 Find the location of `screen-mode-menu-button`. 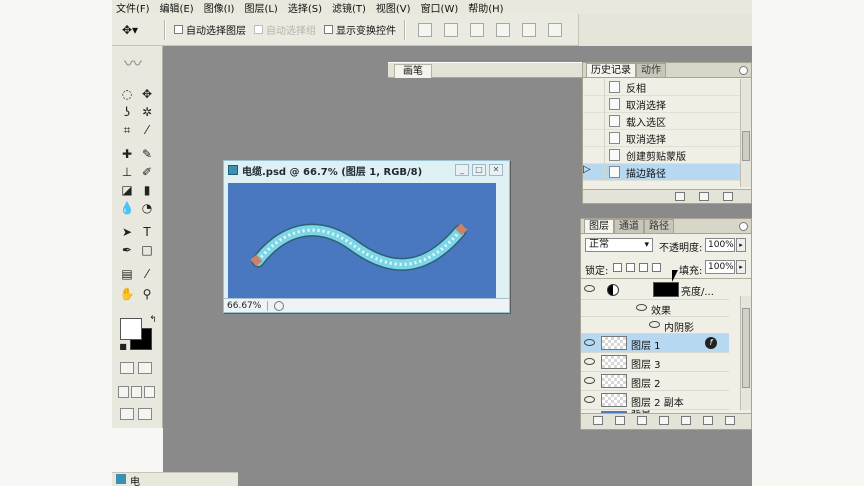

screen-mode-menu-button is located at coordinates (136, 392).